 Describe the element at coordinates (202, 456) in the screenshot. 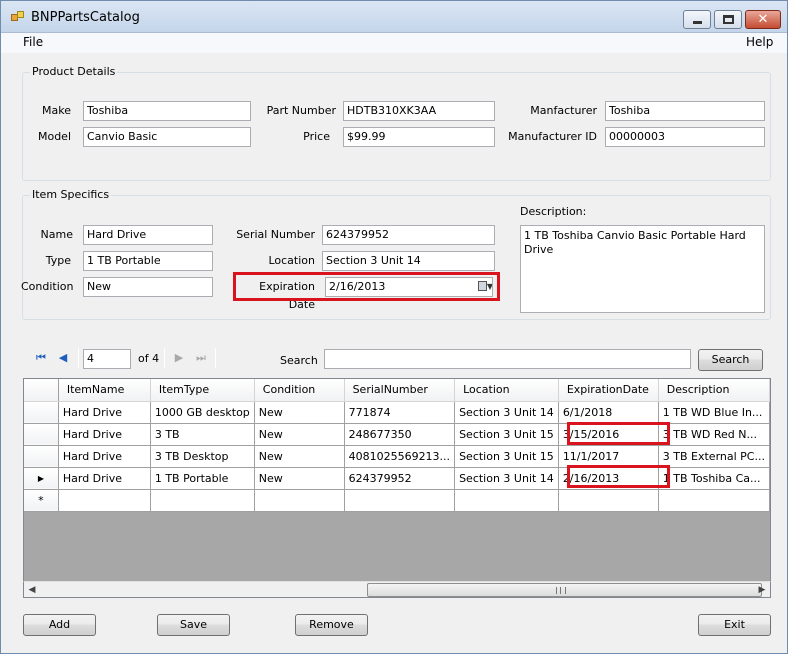

I see `grid-cell: 3 TB Desktop` at that location.